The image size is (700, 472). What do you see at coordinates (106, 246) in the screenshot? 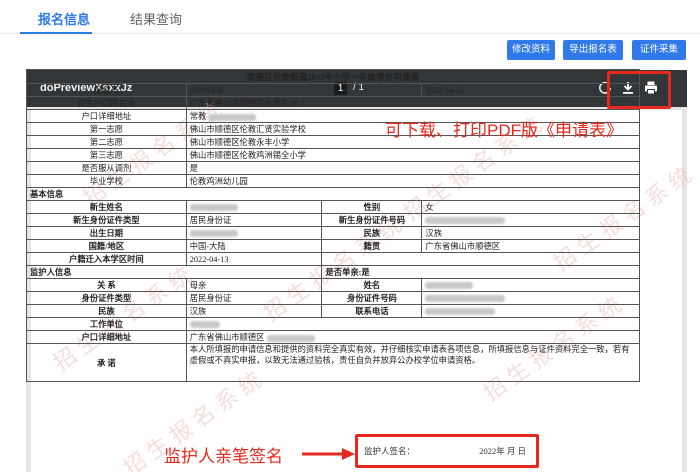
I see `field-label: 国籍/地区` at bounding box center [106, 246].